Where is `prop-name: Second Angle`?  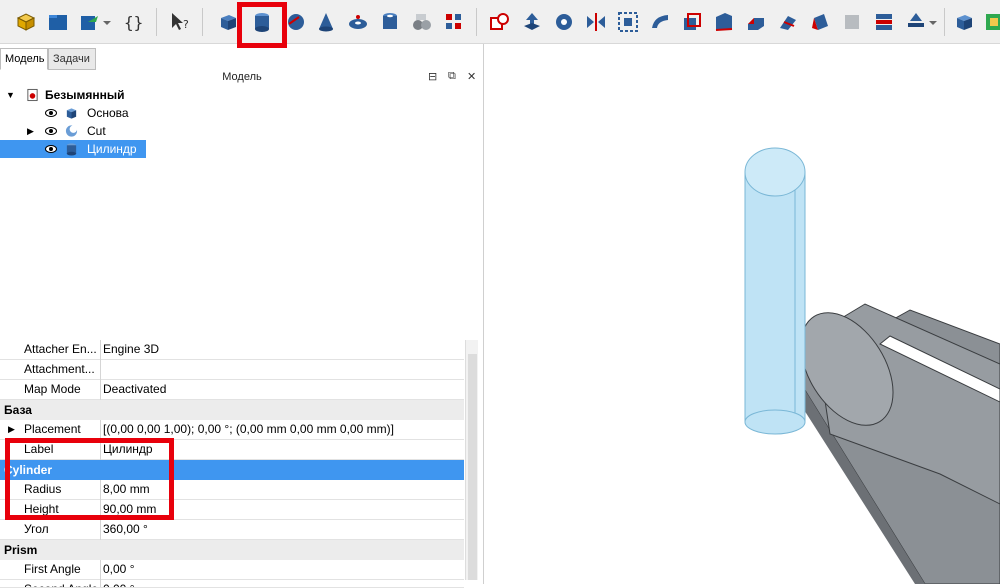 prop-name: Second Angle is located at coordinates (62, 583).